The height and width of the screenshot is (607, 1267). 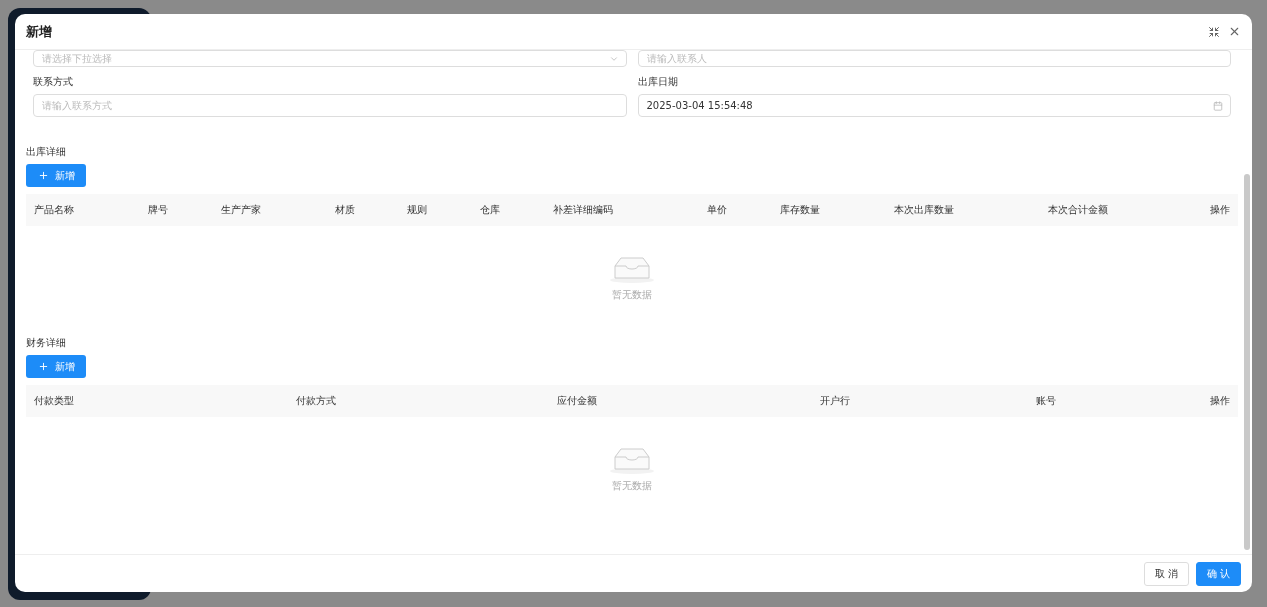 I want to click on column-header: 库存数量, so click(x=799, y=210).